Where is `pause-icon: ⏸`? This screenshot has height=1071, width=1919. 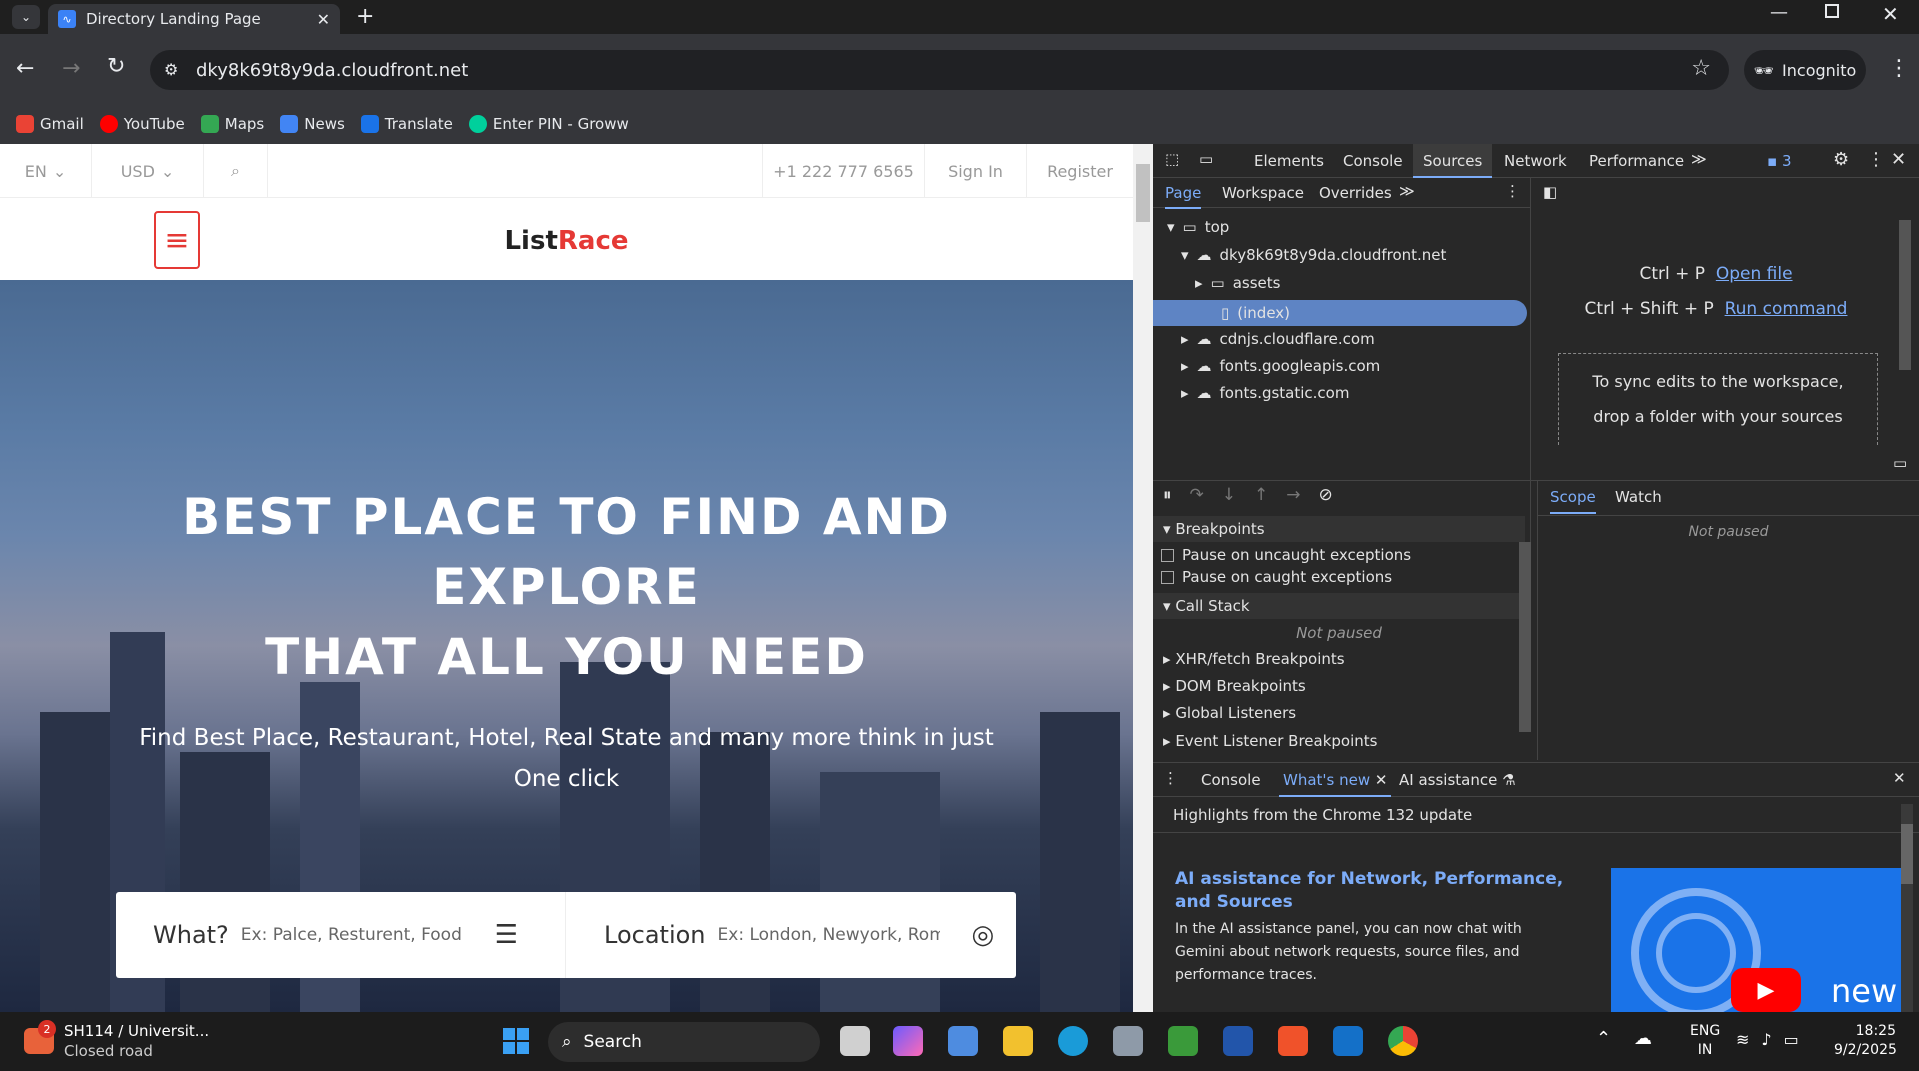 pause-icon: ⏸ is located at coordinates (1167, 495).